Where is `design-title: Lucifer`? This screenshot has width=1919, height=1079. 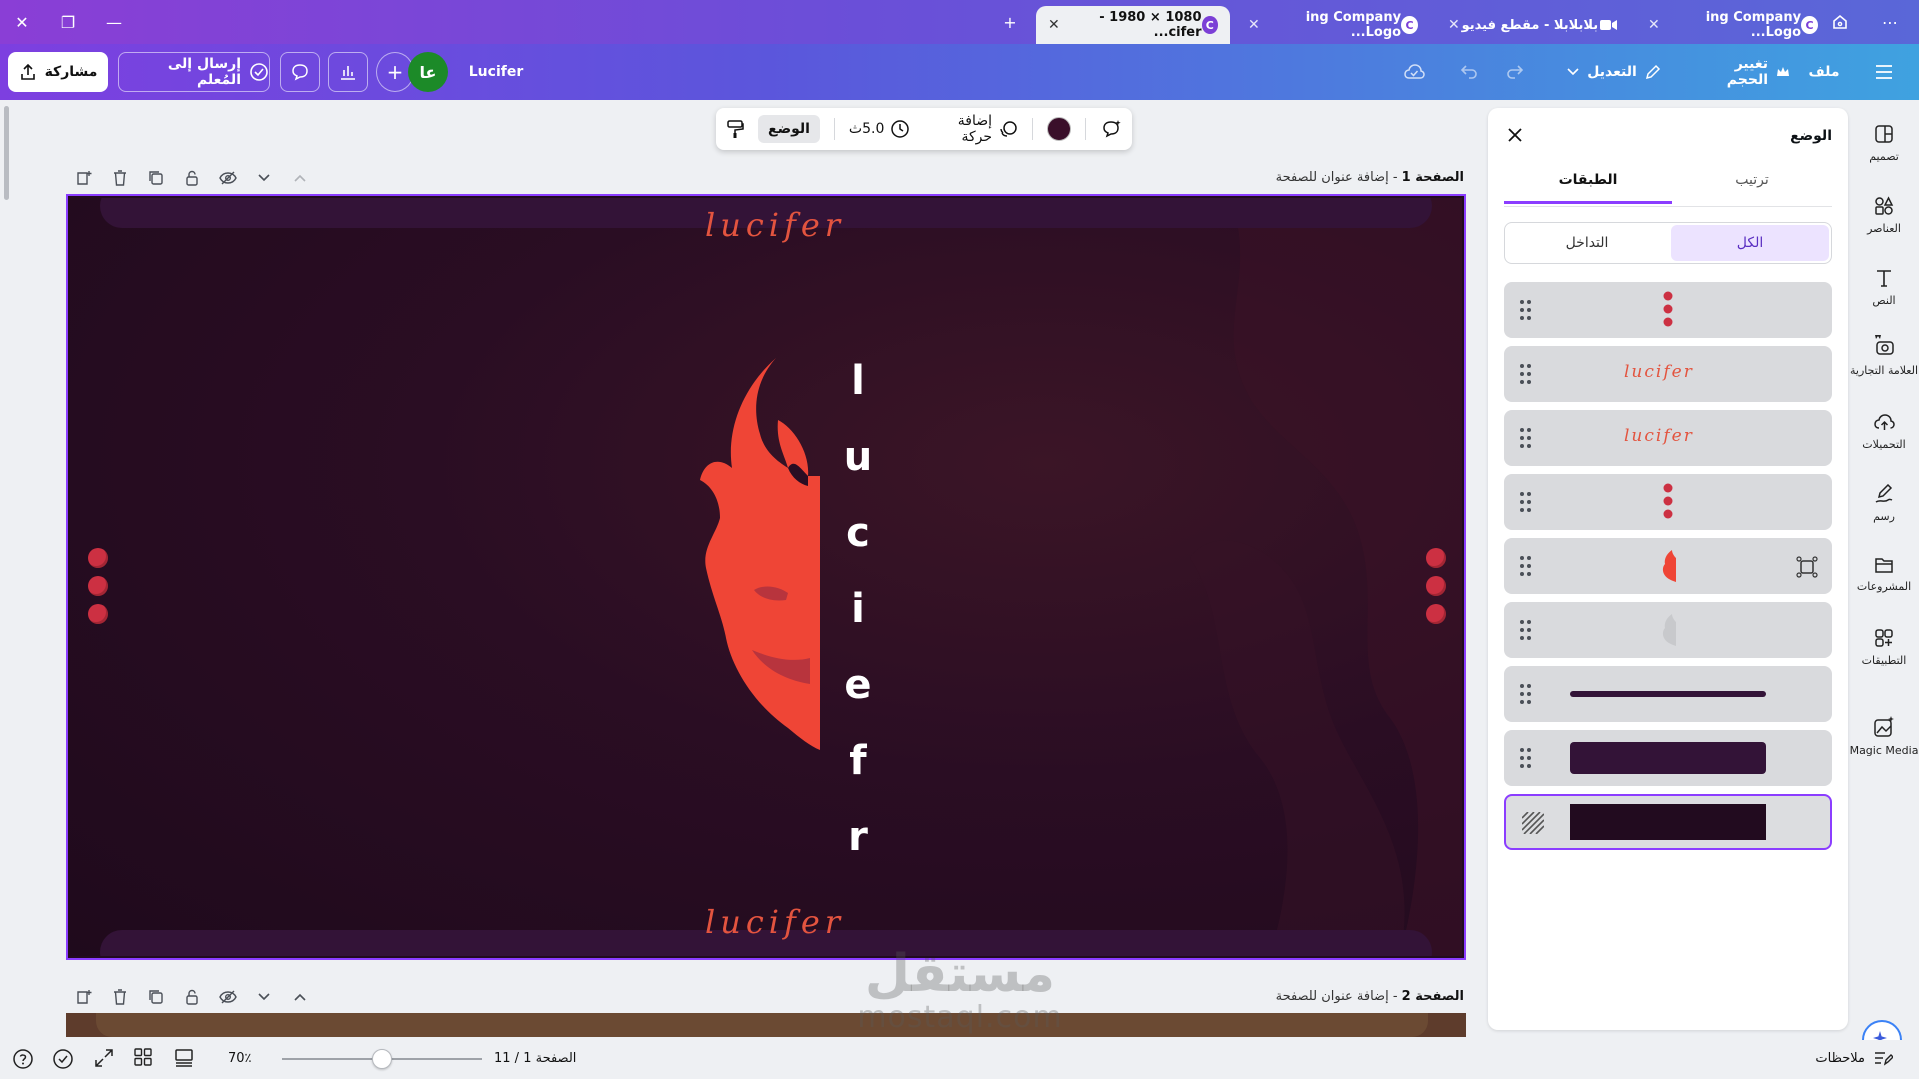
design-title: Lucifer is located at coordinates (496, 72).